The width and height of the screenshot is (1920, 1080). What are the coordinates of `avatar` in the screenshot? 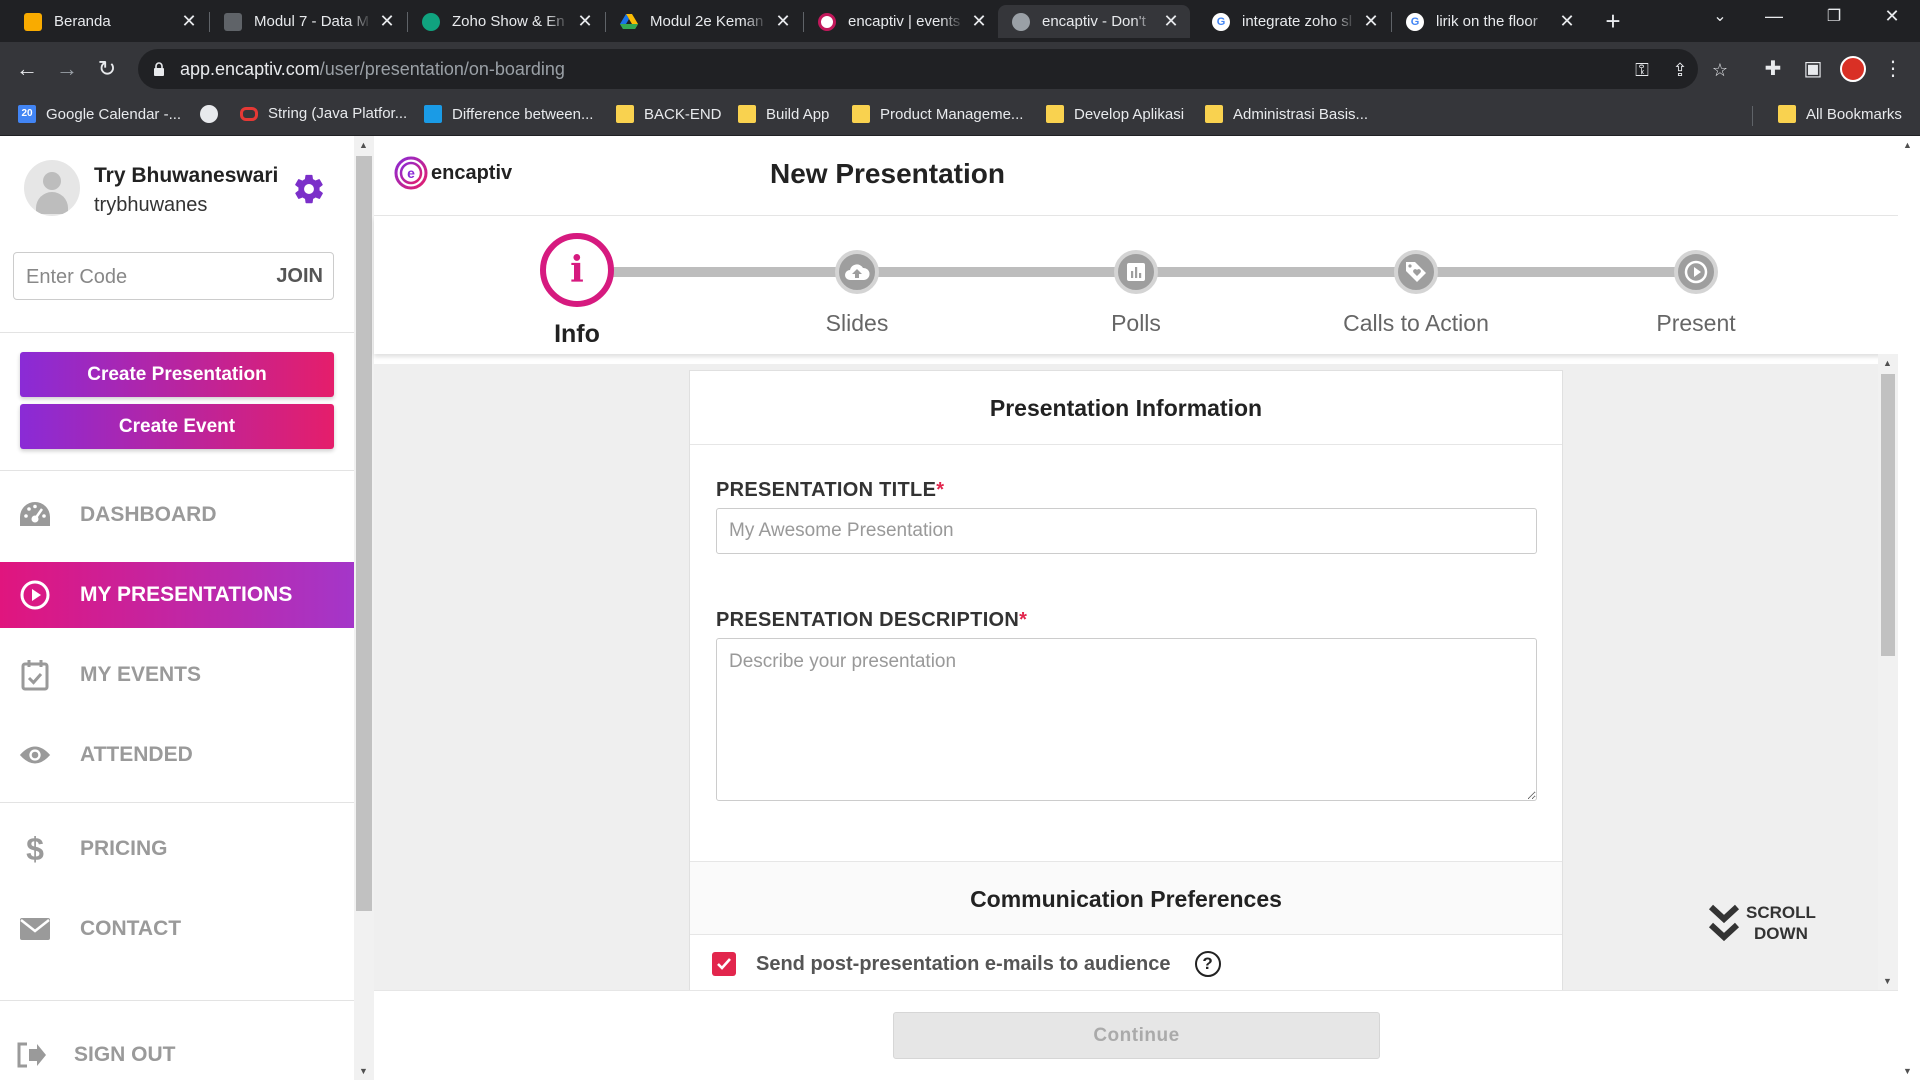 It's located at (52, 188).